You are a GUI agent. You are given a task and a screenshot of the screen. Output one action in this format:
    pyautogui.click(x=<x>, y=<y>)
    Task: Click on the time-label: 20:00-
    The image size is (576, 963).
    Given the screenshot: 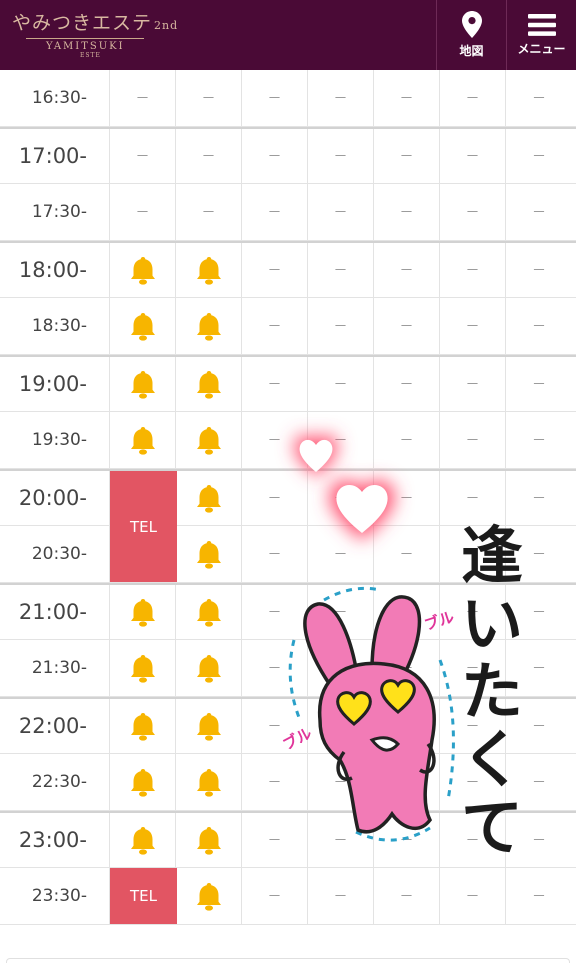 What is the action you would take?
    pyautogui.click(x=55, y=498)
    